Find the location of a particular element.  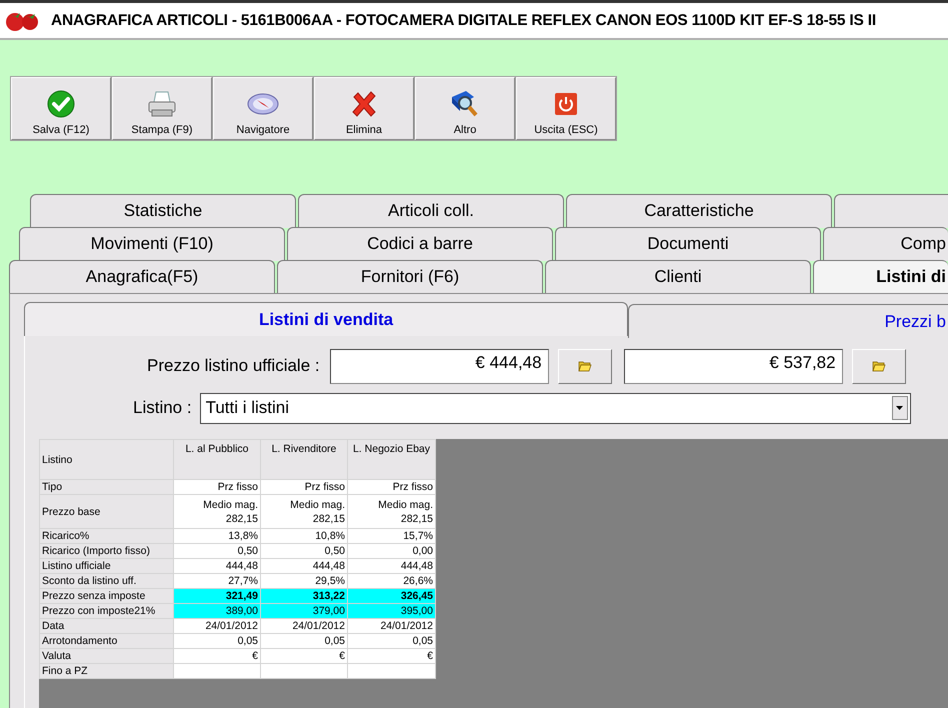

row-label: Ricarico% is located at coordinates (107, 536).